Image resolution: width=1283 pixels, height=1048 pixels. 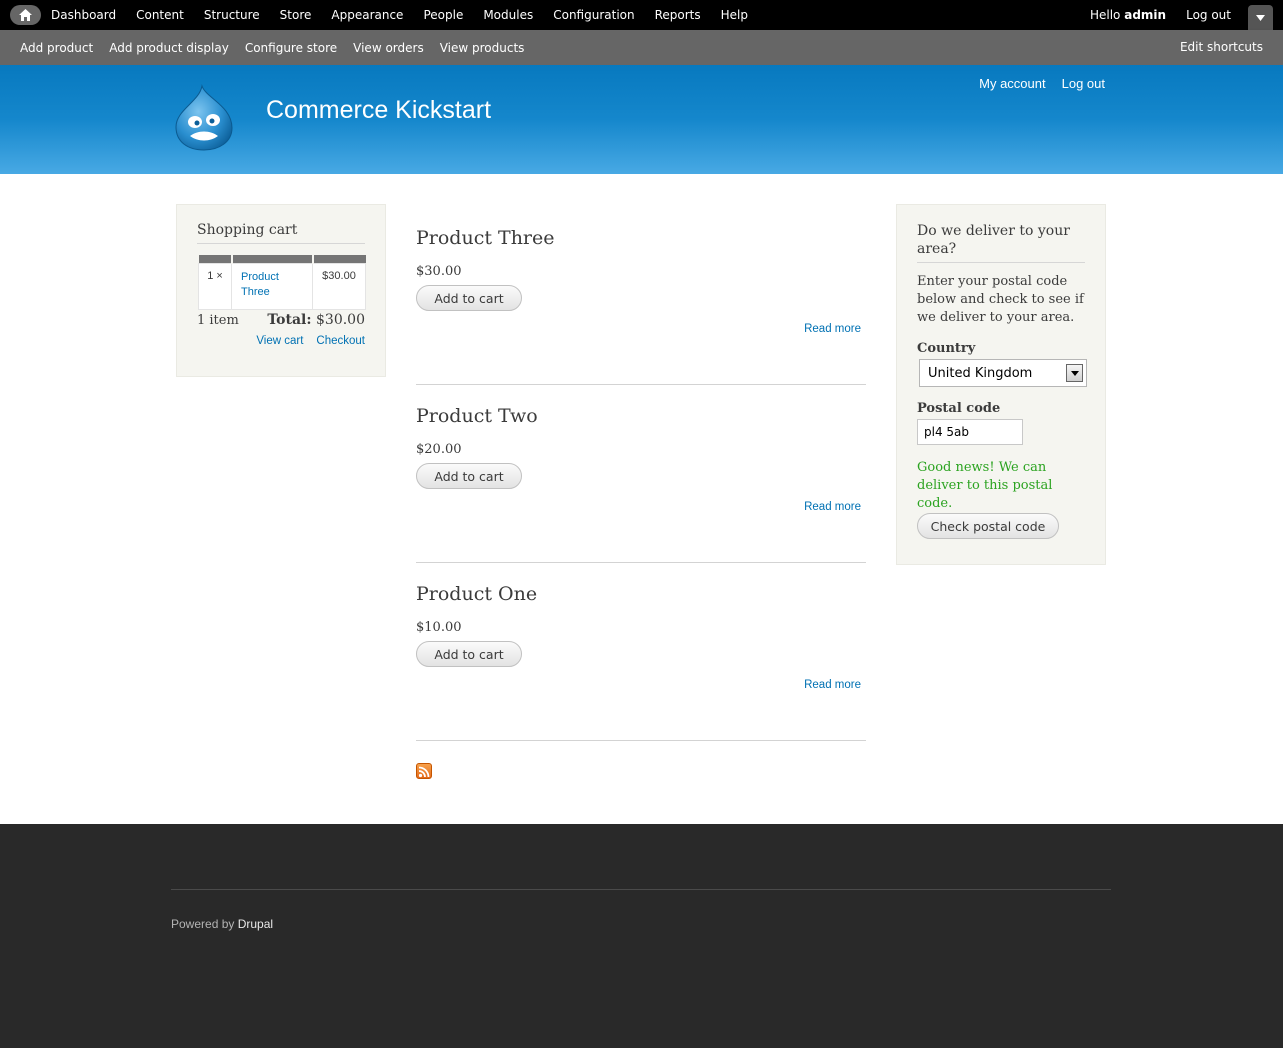 What do you see at coordinates (641, 889) in the screenshot?
I see `footer-divider` at bounding box center [641, 889].